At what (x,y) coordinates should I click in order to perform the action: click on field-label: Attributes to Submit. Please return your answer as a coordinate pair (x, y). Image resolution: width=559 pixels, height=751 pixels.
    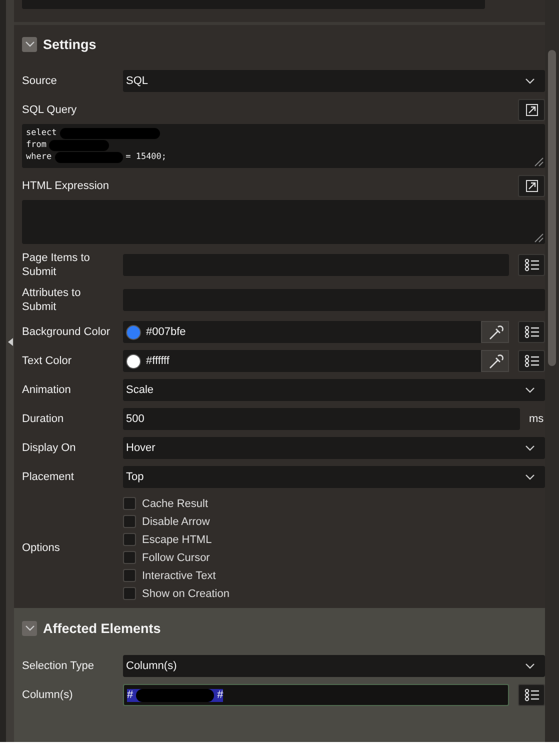
    Looking at the image, I should click on (52, 300).